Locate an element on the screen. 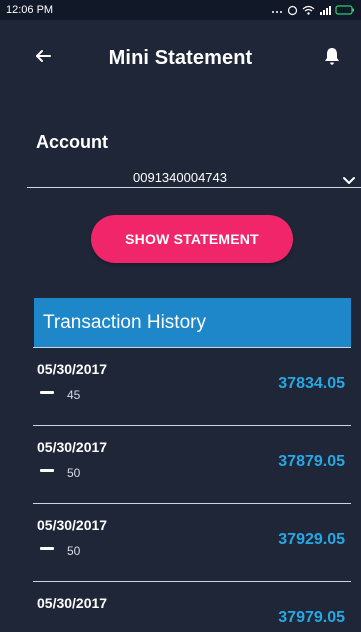 The height and width of the screenshot is (632, 361). battery-icon is located at coordinates (345, 10).